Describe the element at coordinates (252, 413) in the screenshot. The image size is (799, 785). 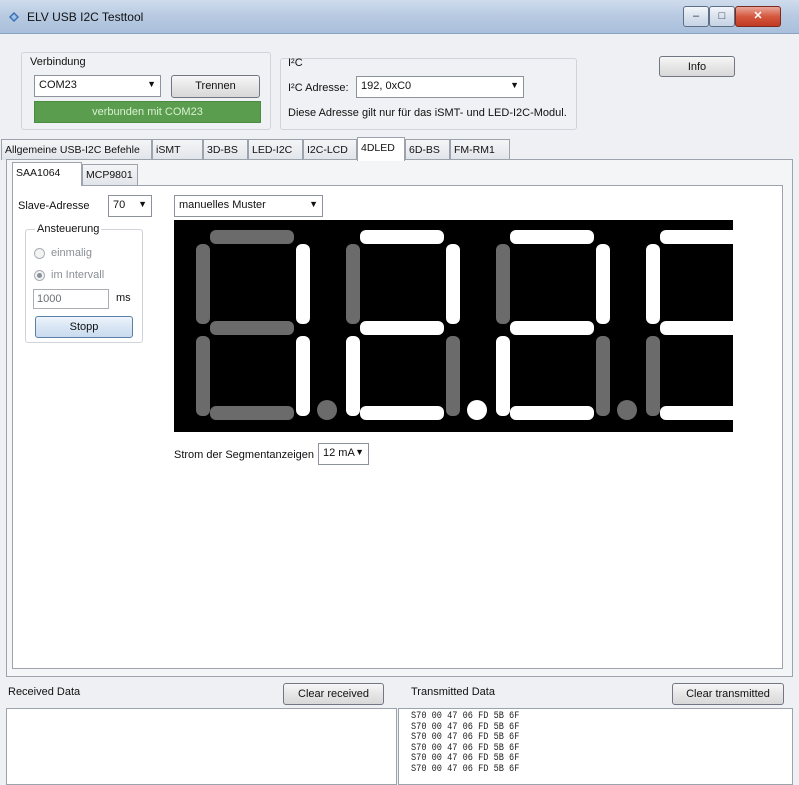
I see `digit-1-segment-d` at that location.